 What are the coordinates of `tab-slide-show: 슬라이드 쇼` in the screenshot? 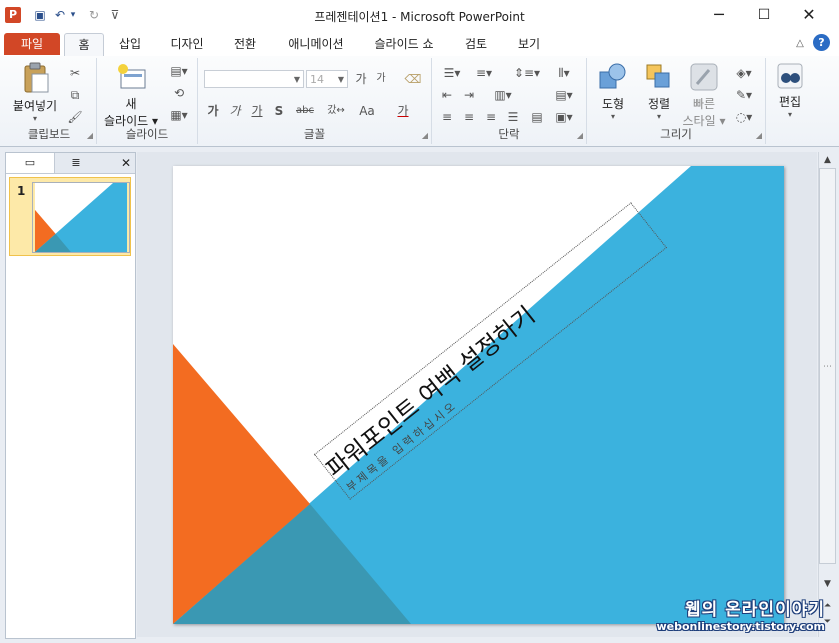 It's located at (404, 44).